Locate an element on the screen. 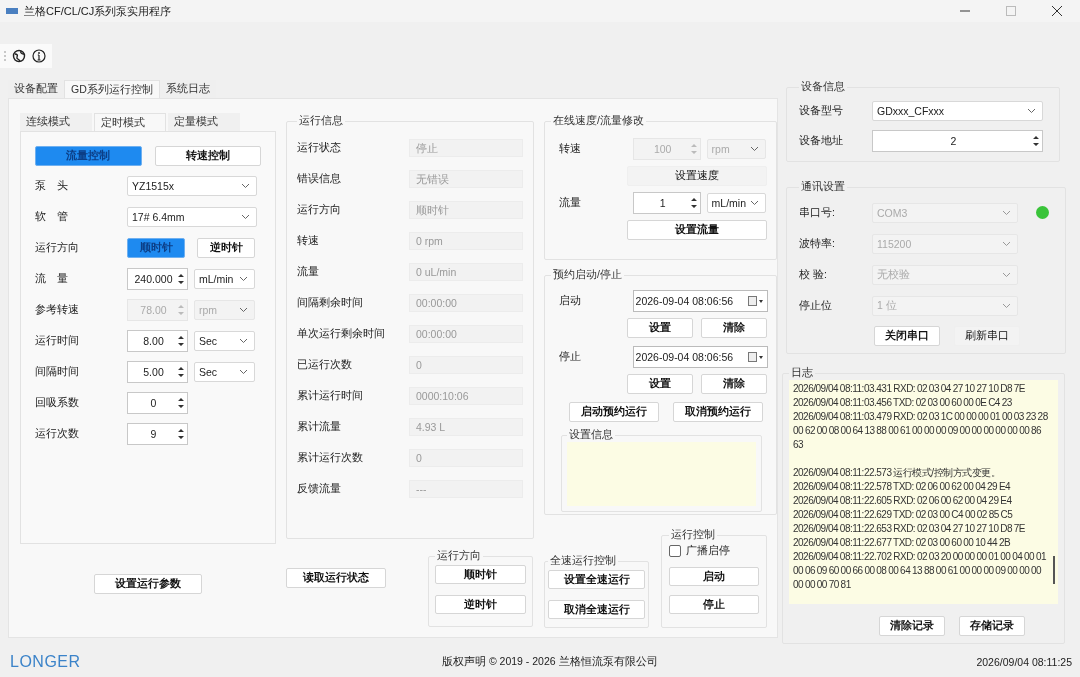  app-icon is located at coordinates (12, 11).